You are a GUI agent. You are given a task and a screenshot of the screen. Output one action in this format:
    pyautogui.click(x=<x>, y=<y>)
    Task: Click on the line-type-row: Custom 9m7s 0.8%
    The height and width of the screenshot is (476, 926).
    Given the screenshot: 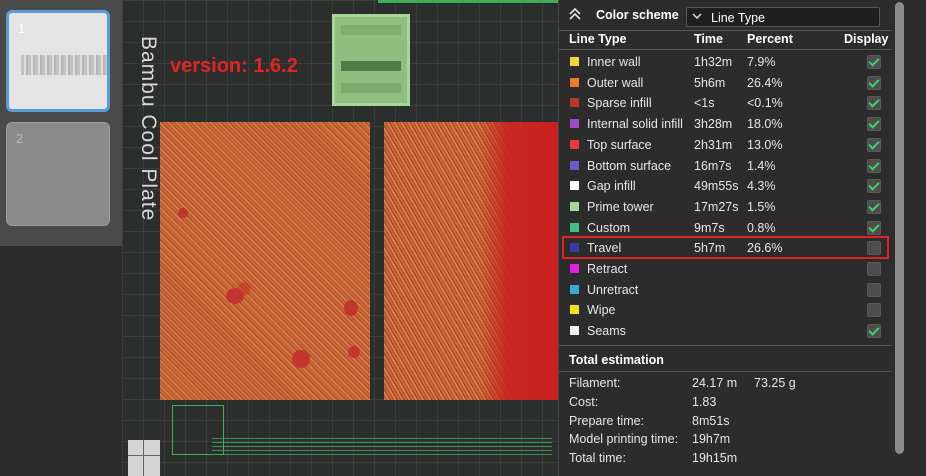 What is the action you would take?
    pyautogui.click(x=726, y=228)
    